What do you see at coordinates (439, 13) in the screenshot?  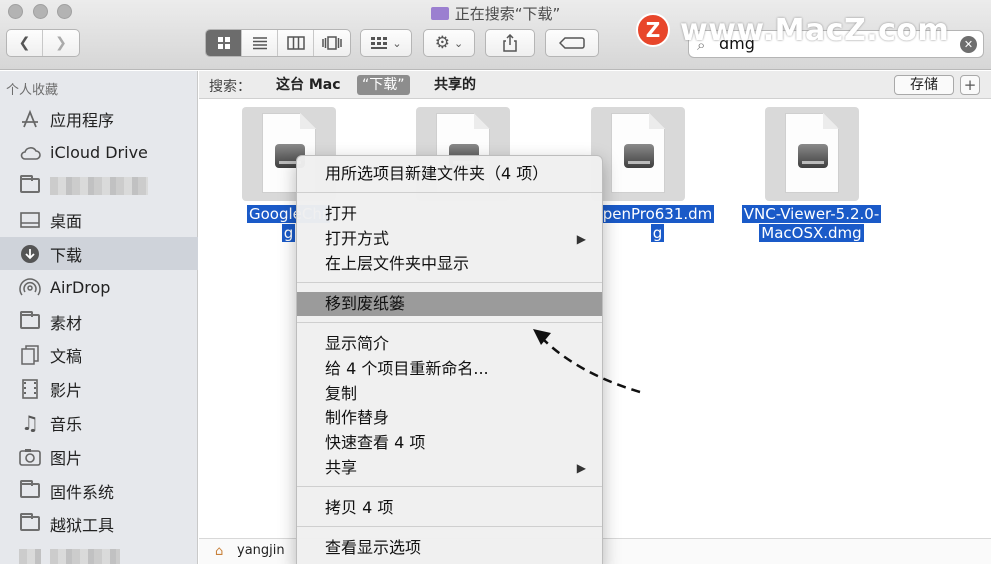 I see `smart-folder-icon` at bounding box center [439, 13].